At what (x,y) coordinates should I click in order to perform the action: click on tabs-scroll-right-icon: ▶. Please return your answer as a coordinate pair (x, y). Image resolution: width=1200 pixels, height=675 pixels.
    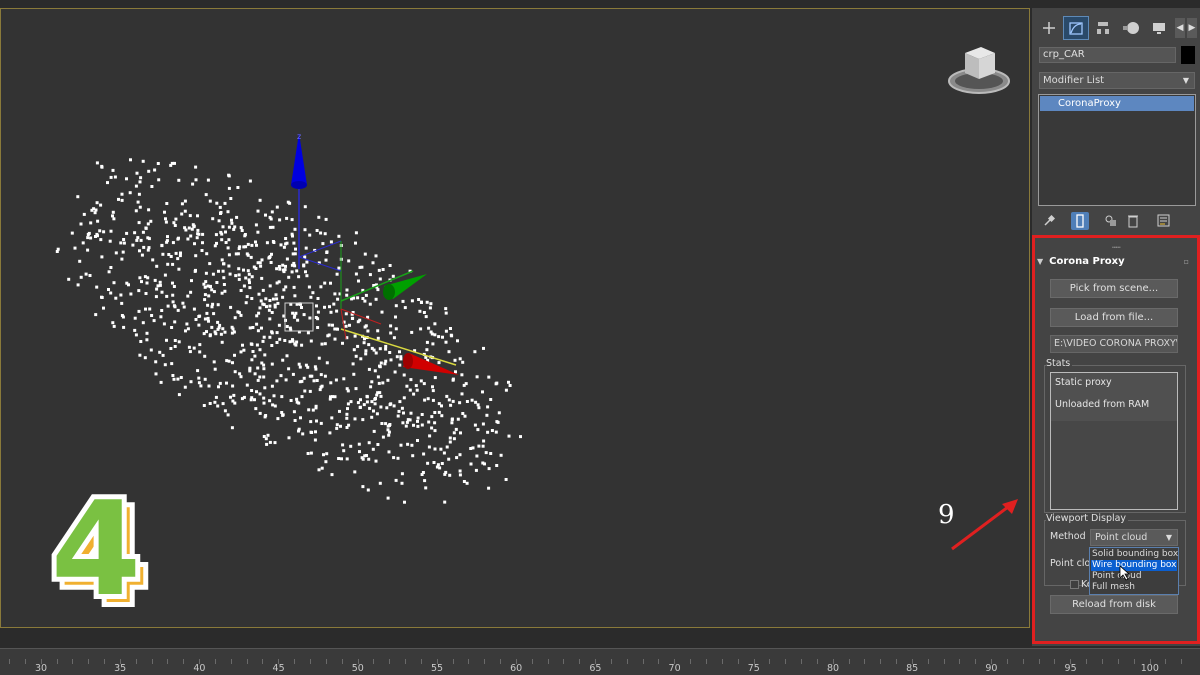
    Looking at the image, I should click on (1192, 28).